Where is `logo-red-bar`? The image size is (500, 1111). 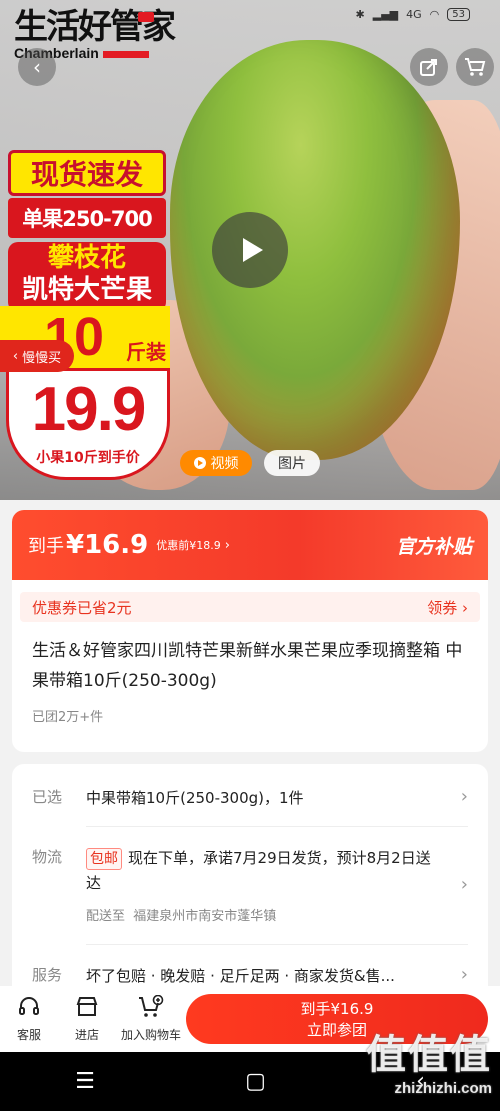
logo-red-bar is located at coordinates (125, 54).